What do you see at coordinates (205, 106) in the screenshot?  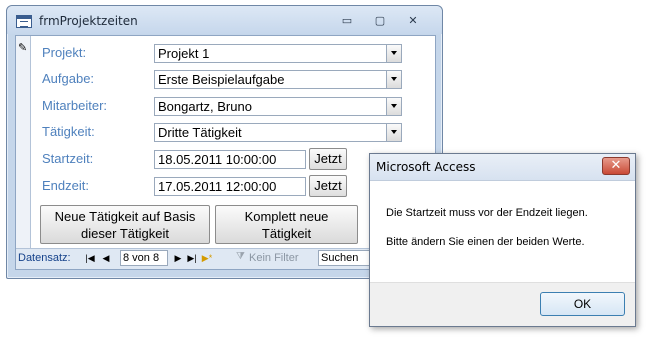 I see `mitarbeiter-value: Bongartz, Bruno` at bounding box center [205, 106].